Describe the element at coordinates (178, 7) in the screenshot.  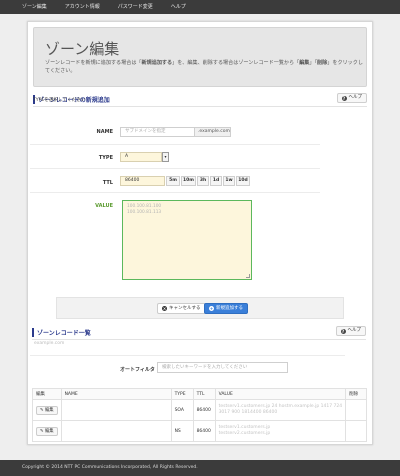
I see `nav-item-help: ヘルプ` at that location.